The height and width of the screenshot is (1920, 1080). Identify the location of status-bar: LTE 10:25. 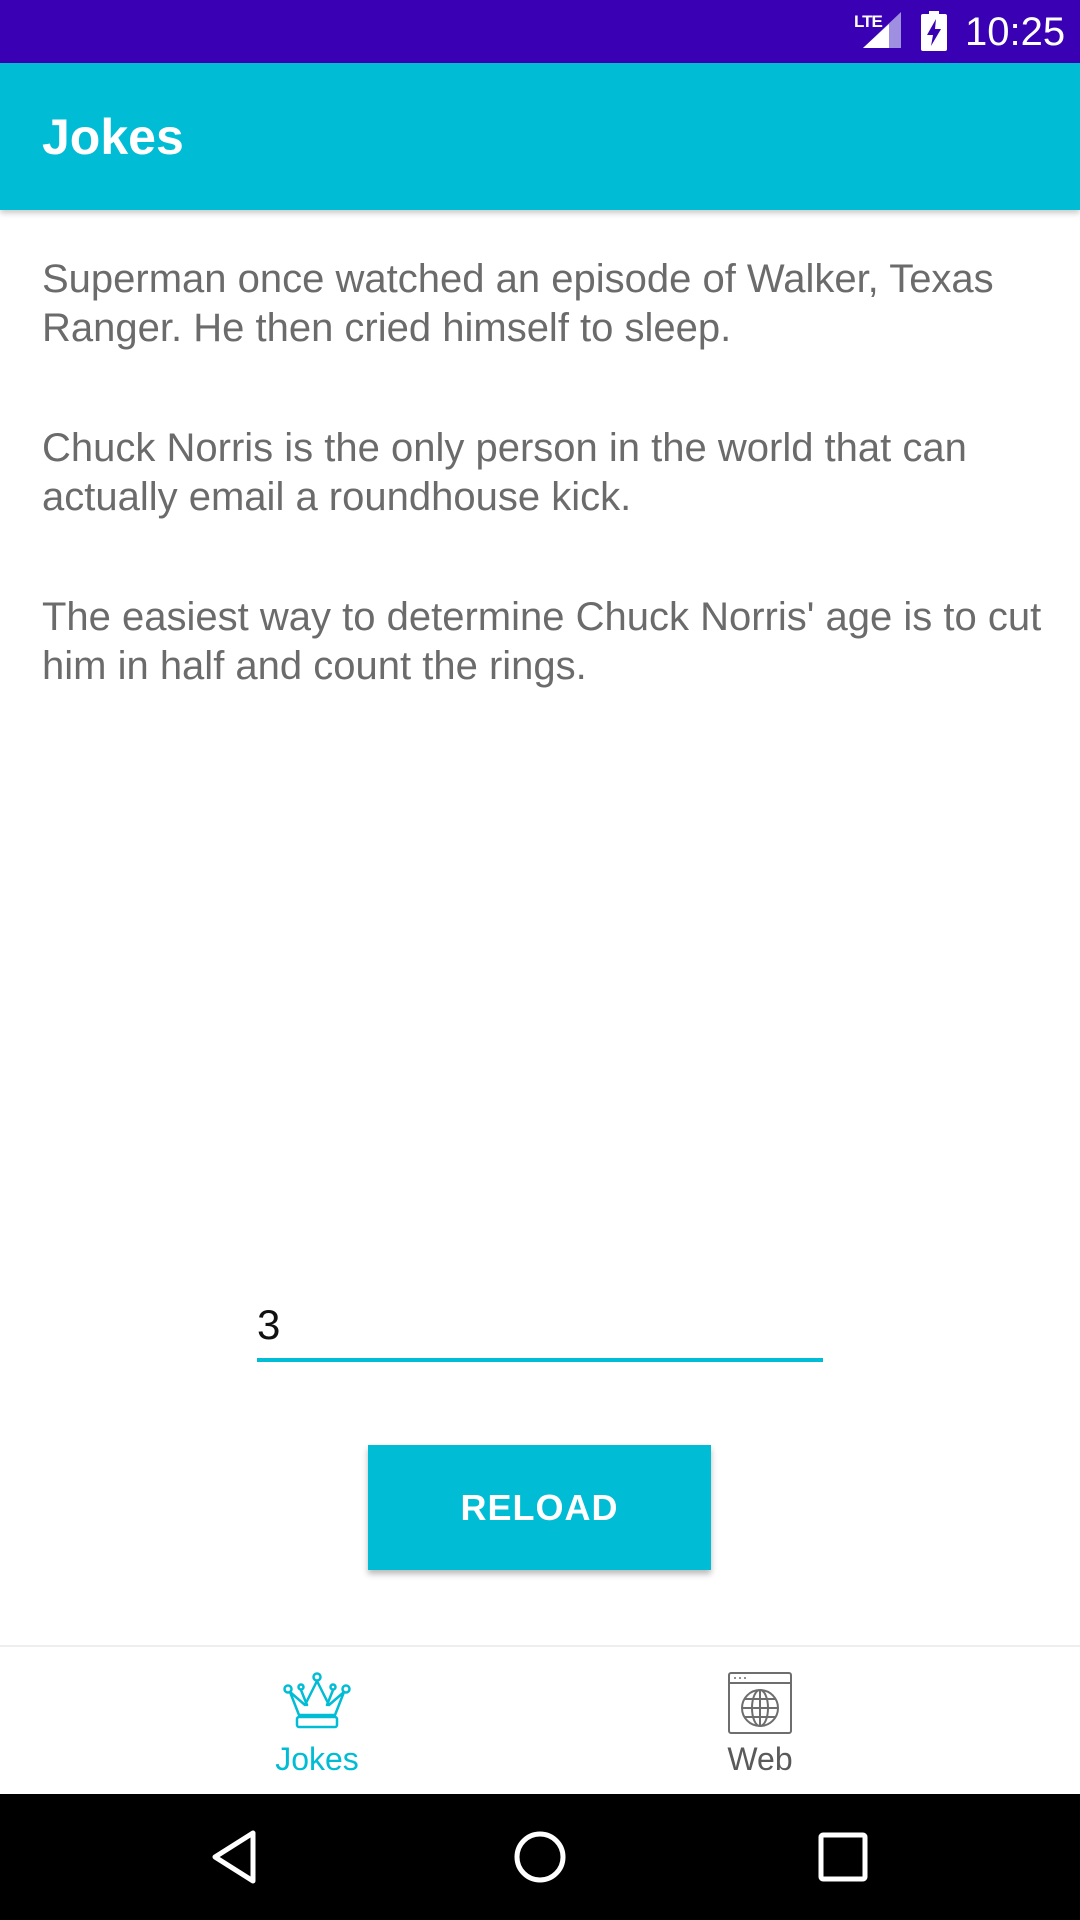
(540, 31).